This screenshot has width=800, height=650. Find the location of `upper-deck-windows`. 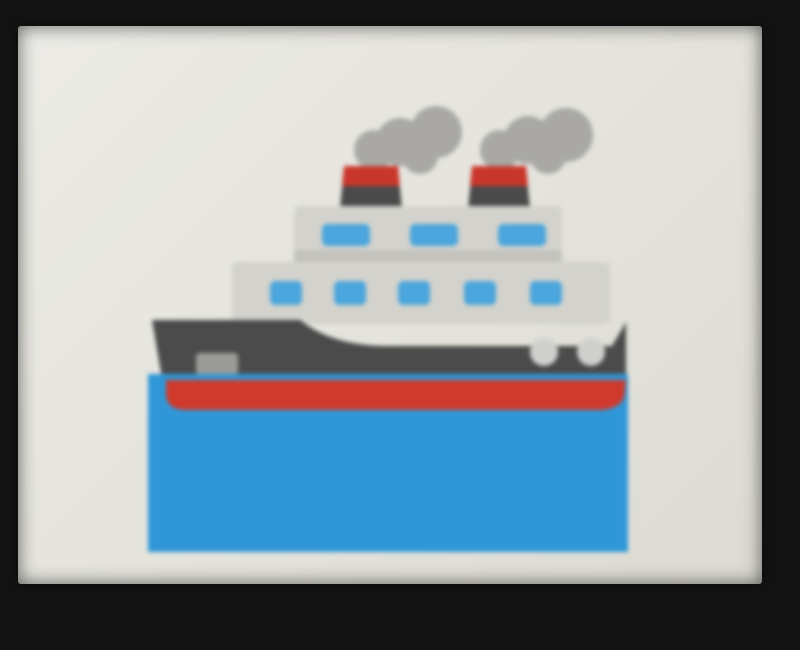

upper-deck-windows is located at coordinates (434, 235).